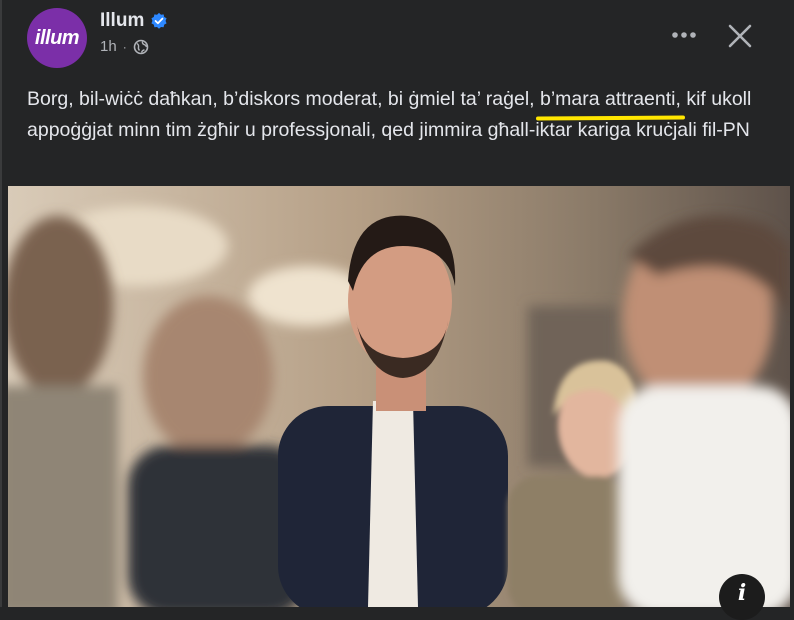 The image size is (794, 620). Describe the element at coordinates (398, 37) in the screenshot. I see `post-header: illum Illum 1h ·` at that location.